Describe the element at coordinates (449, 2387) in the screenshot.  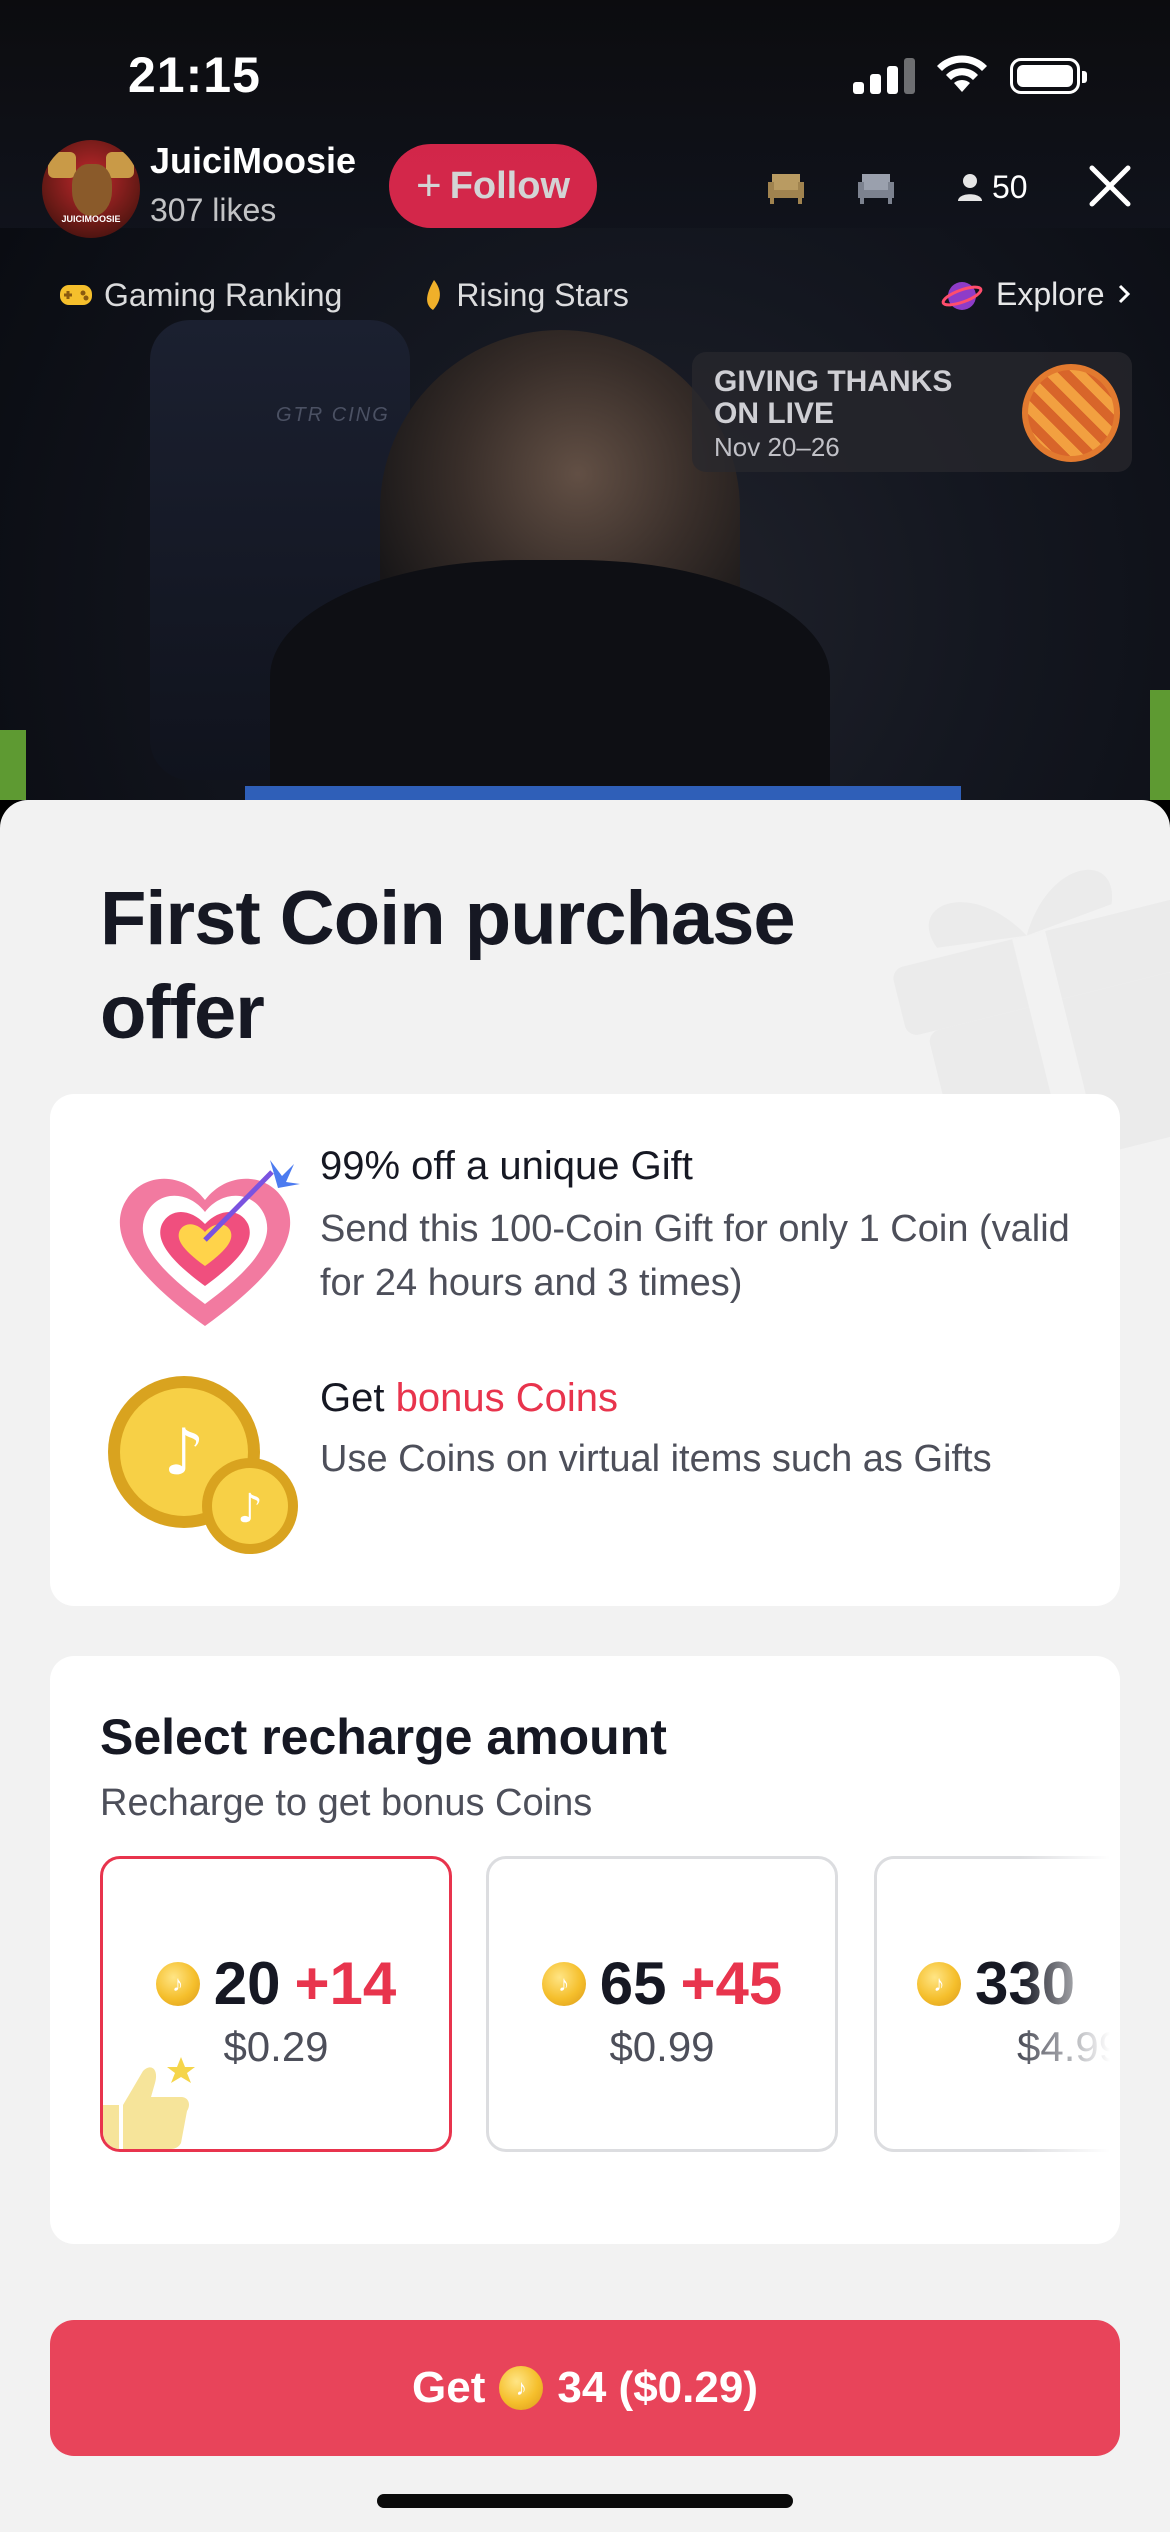
I see `cta-prefix: Get` at that location.